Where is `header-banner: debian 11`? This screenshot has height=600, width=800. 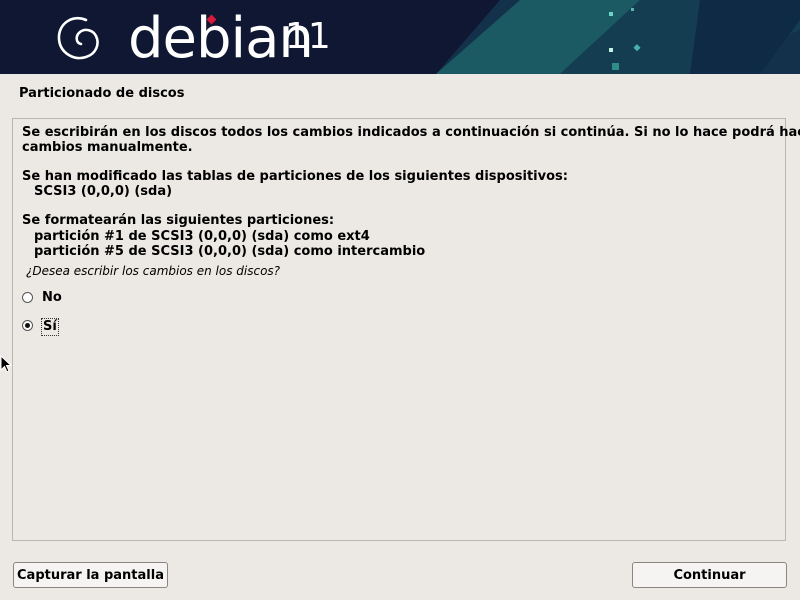 header-banner: debian 11 is located at coordinates (400, 37).